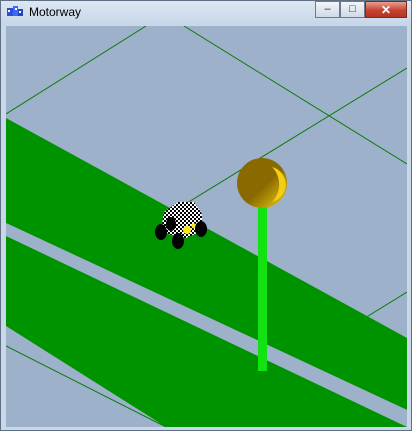 The image size is (412, 431). What do you see at coordinates (15, 12) in the screenshot?
I see `motorway-app-icon` at bounding box center [15, 12].